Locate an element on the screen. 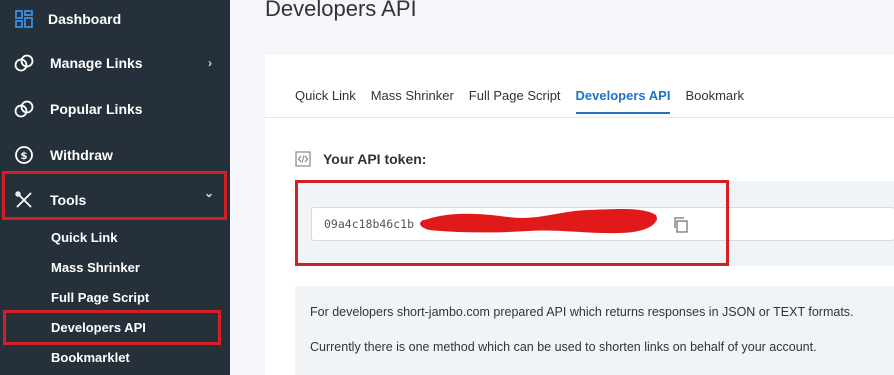  sidebar-sub-item-bookmarklet: Bookmarklet is located at coordinates (115, 357).